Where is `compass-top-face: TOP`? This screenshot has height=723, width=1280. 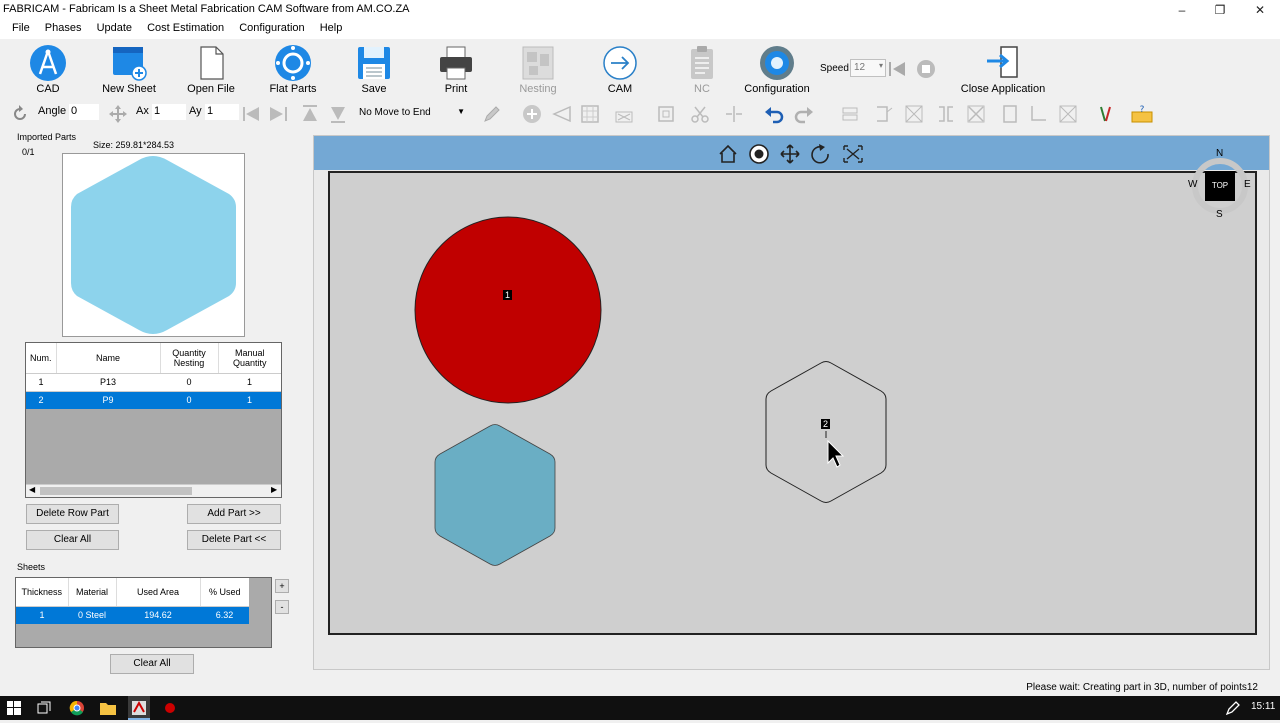 compass-top-face: TOP is located at coordinates (1220, 186).